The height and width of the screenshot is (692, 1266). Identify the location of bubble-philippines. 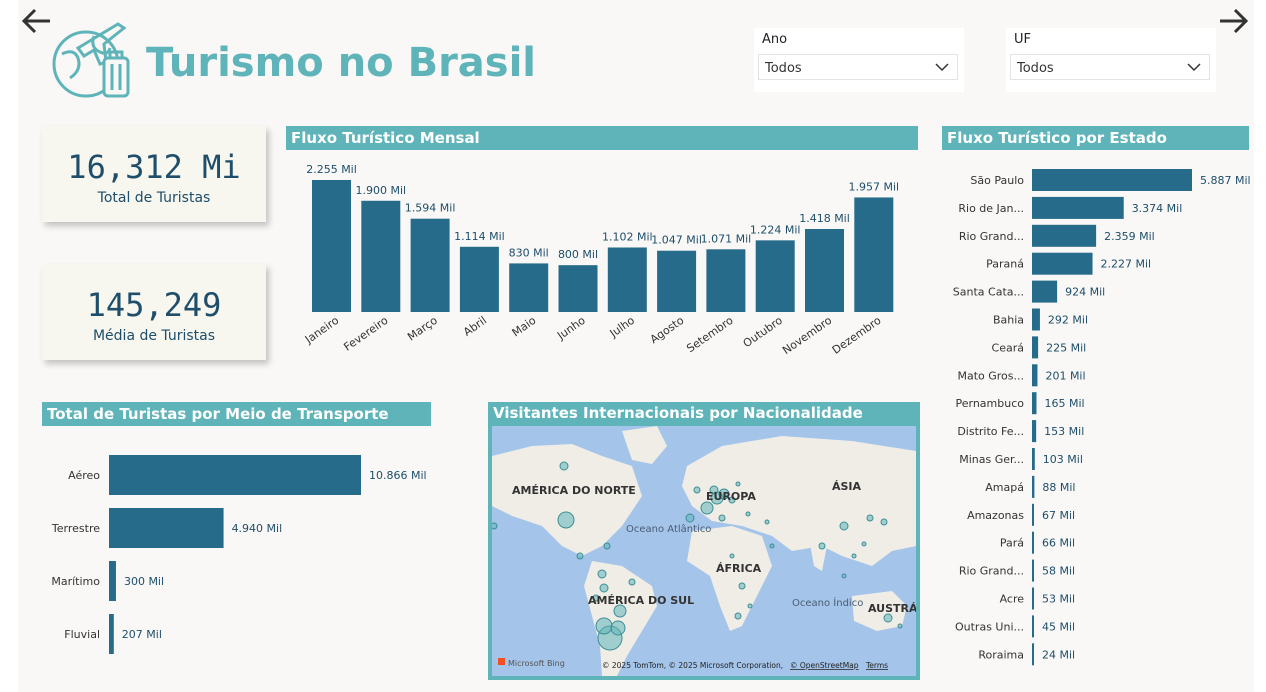
(864, 544).